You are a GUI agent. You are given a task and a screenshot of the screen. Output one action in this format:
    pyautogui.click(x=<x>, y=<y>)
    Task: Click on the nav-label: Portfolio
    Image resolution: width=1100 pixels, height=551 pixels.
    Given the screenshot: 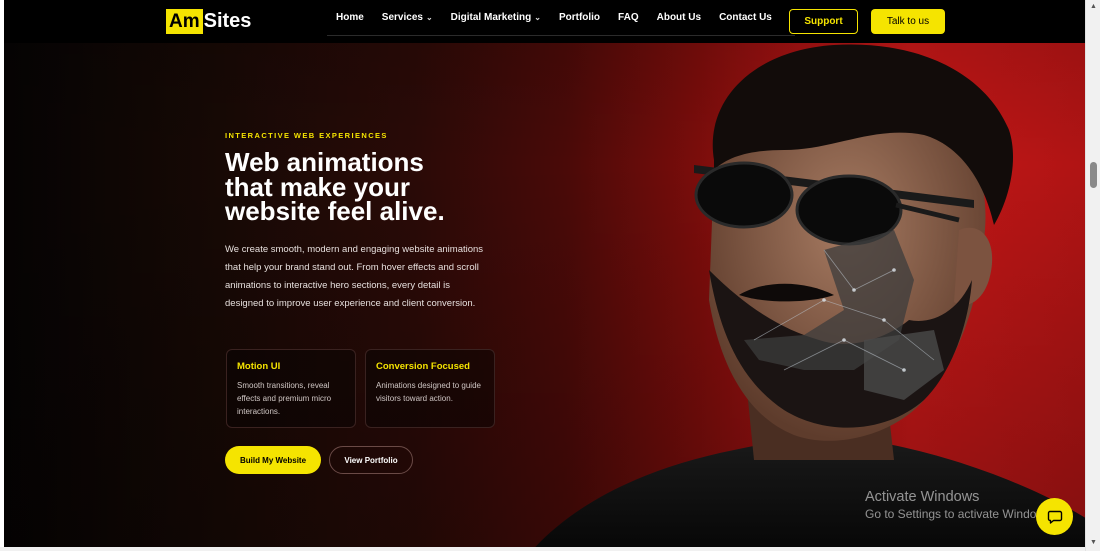 What is the action you would take?
    pyautogui.click(x=579, y=17)
    